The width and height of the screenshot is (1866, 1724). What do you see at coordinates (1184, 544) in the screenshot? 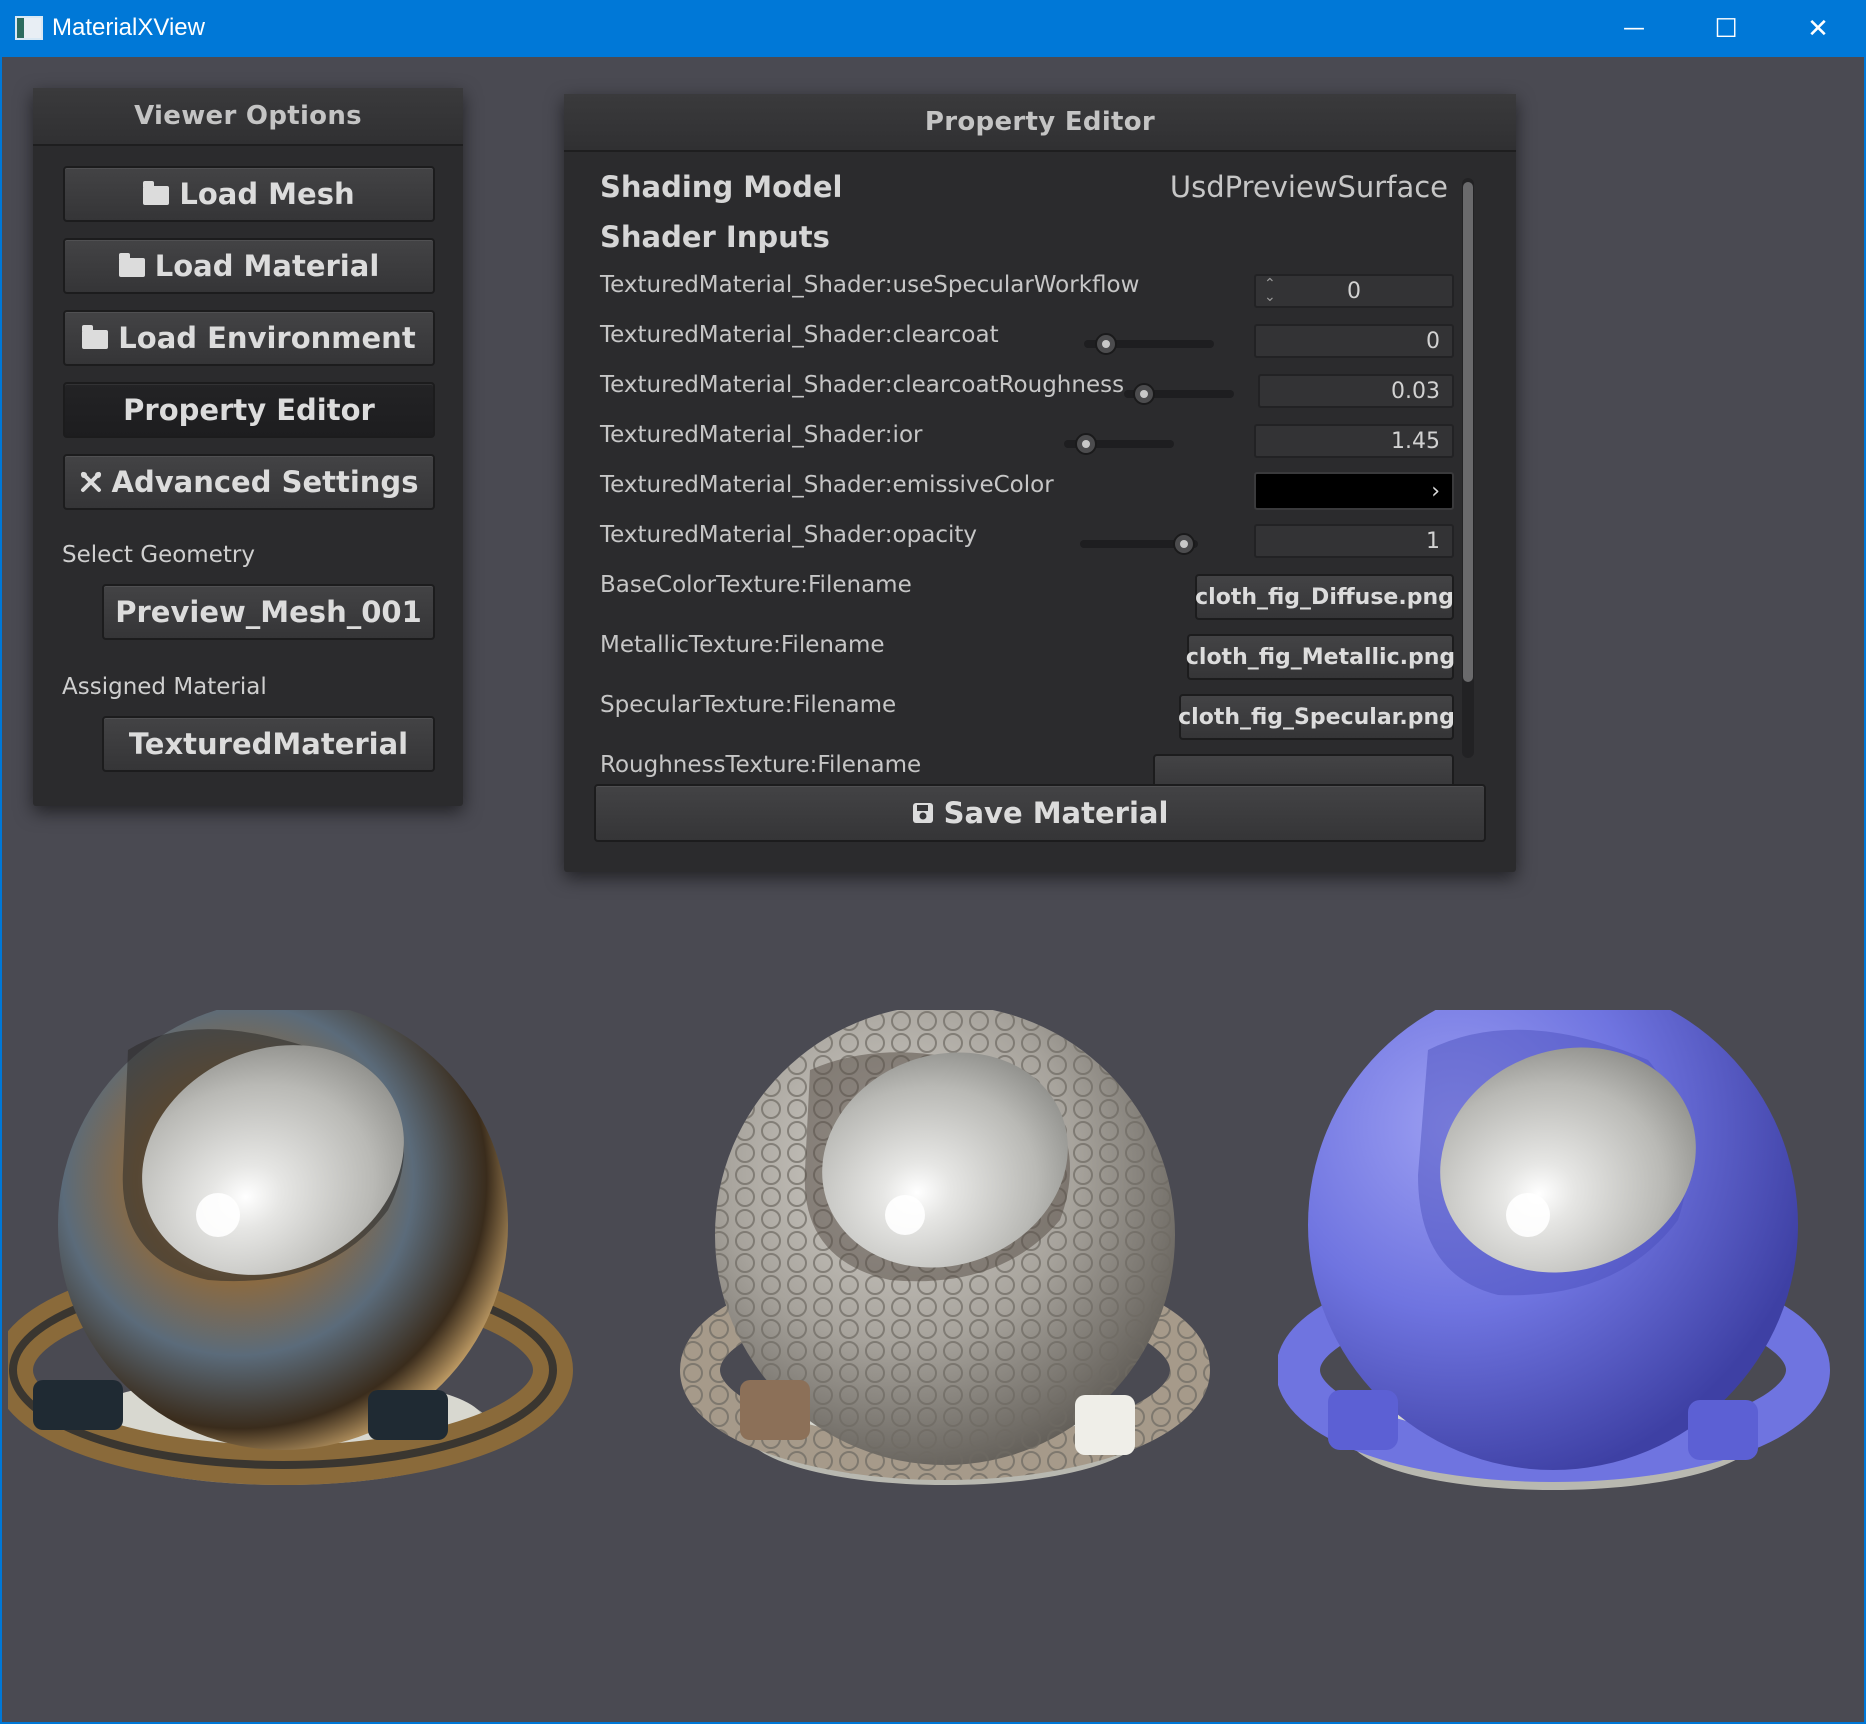
I see `opacity-slider-knob` at bounding box center [1184, 544].